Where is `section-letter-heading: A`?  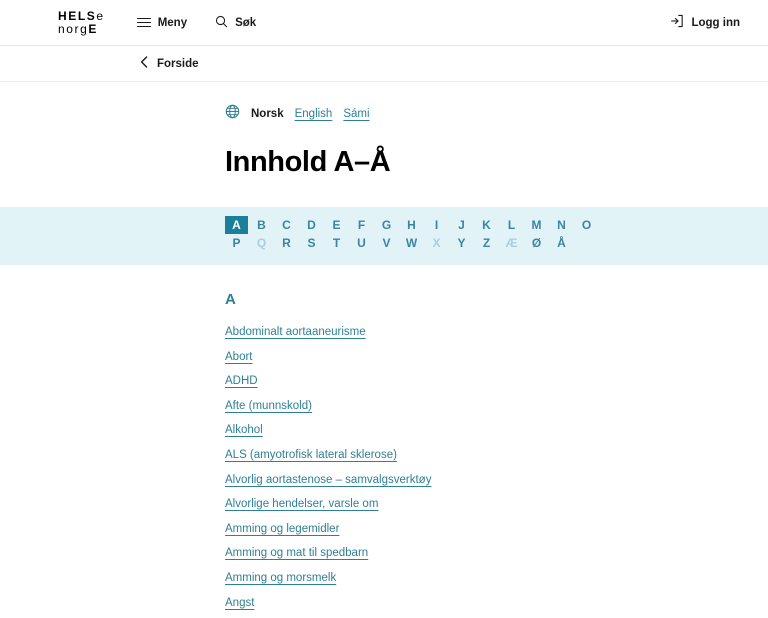
section-letter-heading: A is located at coordinates (230, 299).